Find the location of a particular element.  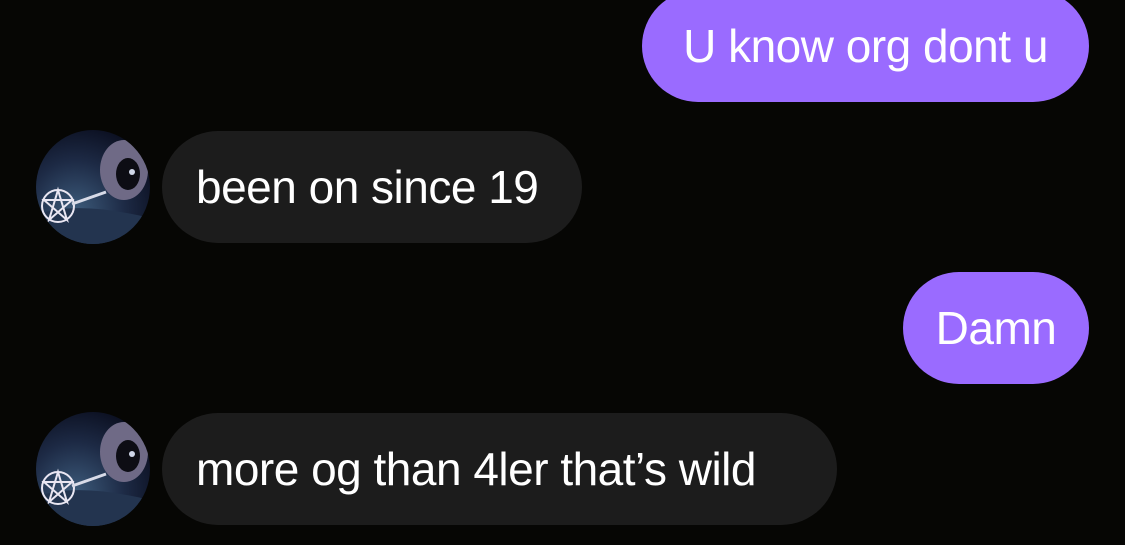

outgoing-message-bubble: U know org dont u is located at coordinates (865, 51).